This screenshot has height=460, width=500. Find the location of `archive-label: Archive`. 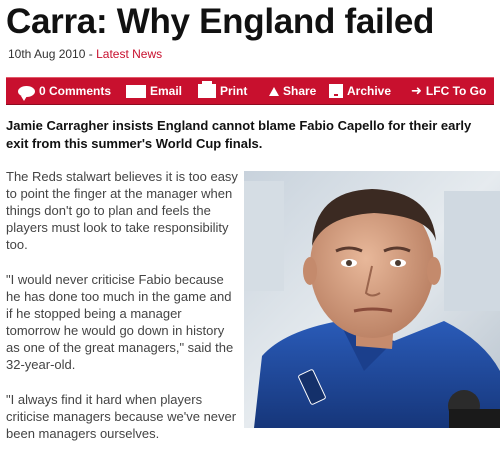

archive-label: Archive is located at coordinates (369, 91).